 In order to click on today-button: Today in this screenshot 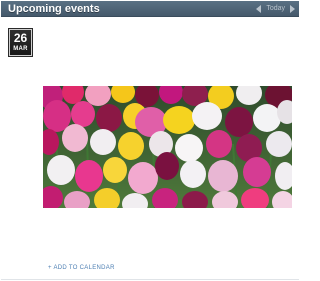, I will do `click(275, 9)`.